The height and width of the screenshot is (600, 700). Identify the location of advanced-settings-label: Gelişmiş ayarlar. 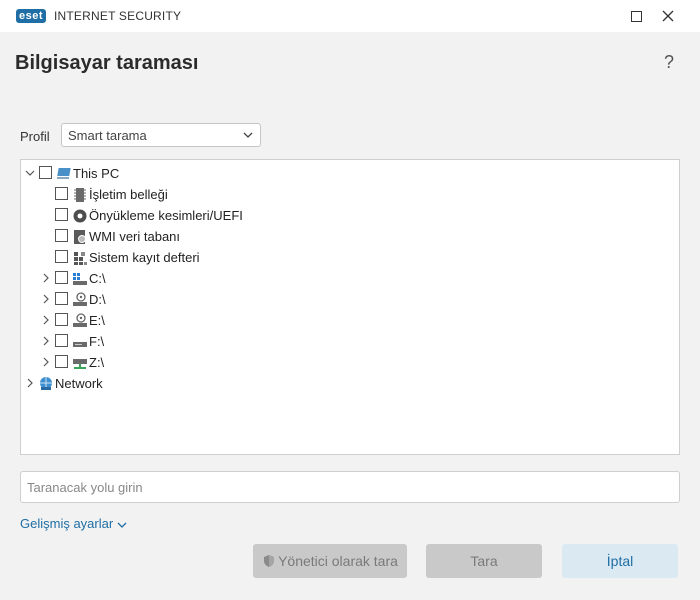
(67, 523).